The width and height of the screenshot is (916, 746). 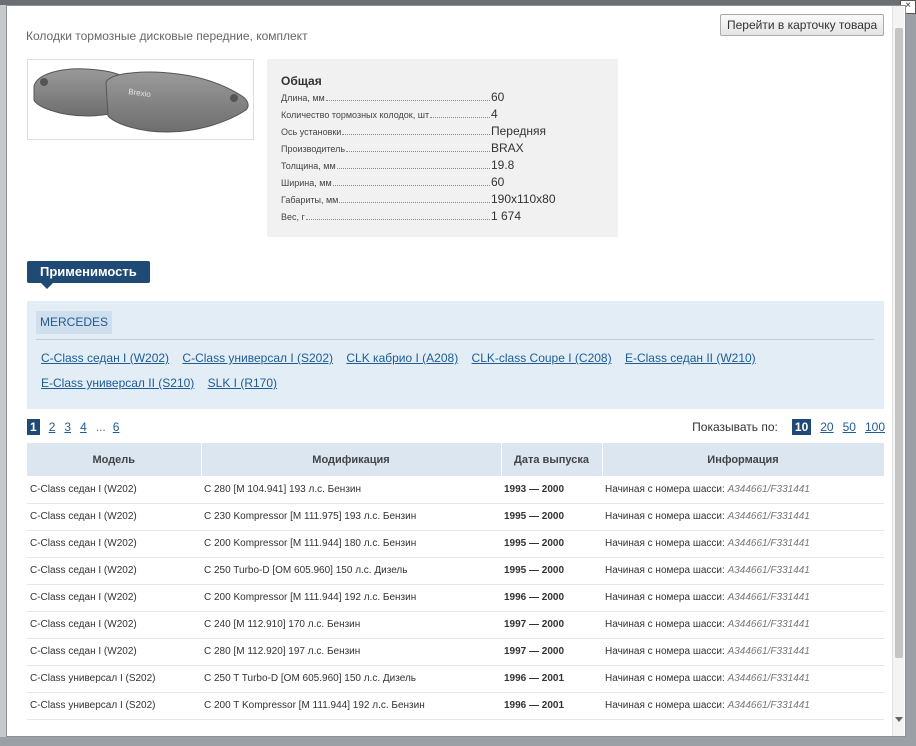 What do you see at coordinates (442, 115) in the screenshot?
I see `spec-row: Количество тормозных колодок, шт 4` at bounding box center [442, 115].